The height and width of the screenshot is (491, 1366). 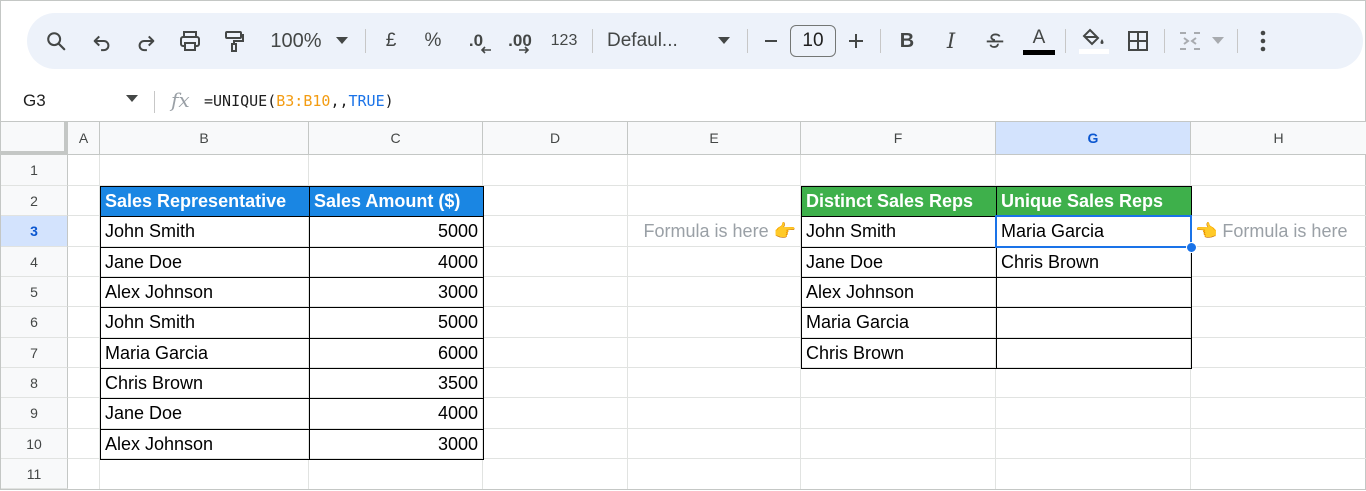 What do you see at coordinates (204, 201) in the screenshot?
I see `sales-rep-header-cell: Sales Representative` at bounding box center [204, 201].